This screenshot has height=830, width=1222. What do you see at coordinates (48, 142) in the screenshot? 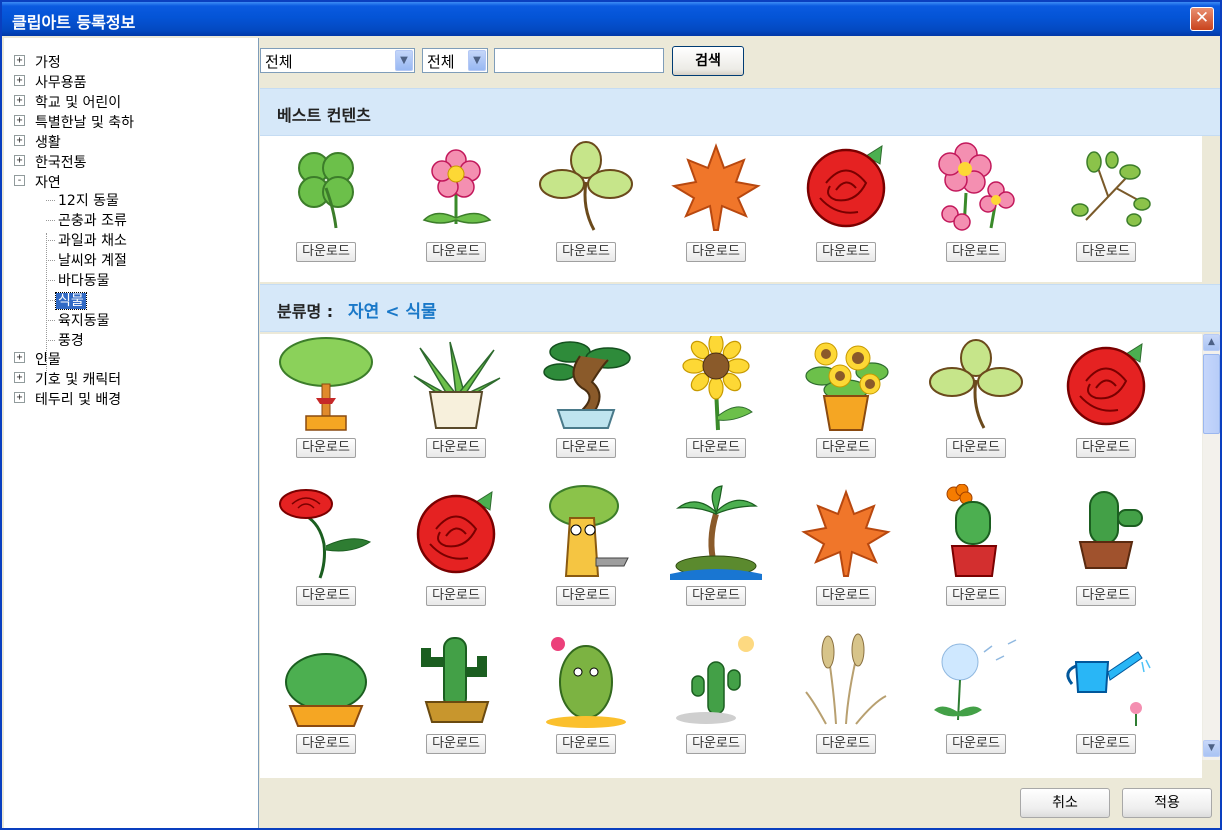
I see `tree-node-label: 생활` at bounding box center [48, 142].